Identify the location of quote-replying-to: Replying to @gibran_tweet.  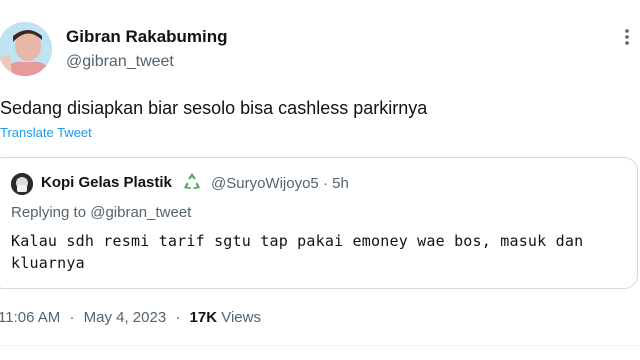
(101, 212).